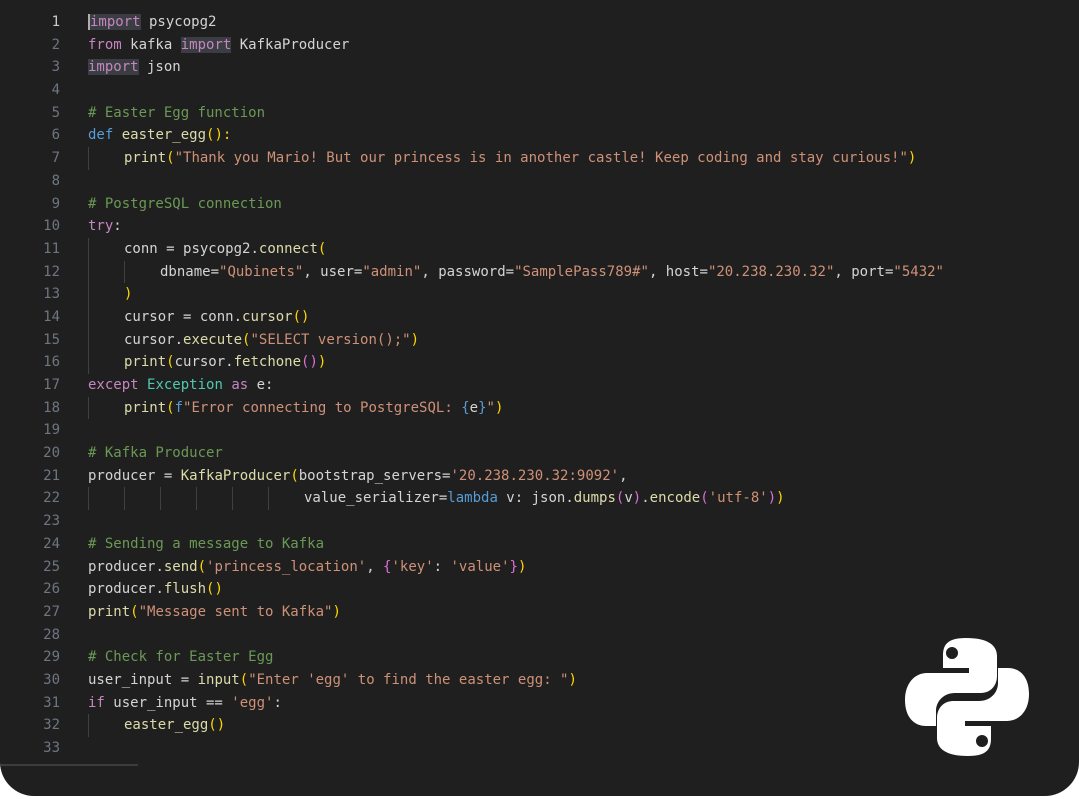 Image resolution: width=1079 pixels, height=799 pixels. I want to click on code-line: 14 cursor = conn.cursor(), so click(539, 317).